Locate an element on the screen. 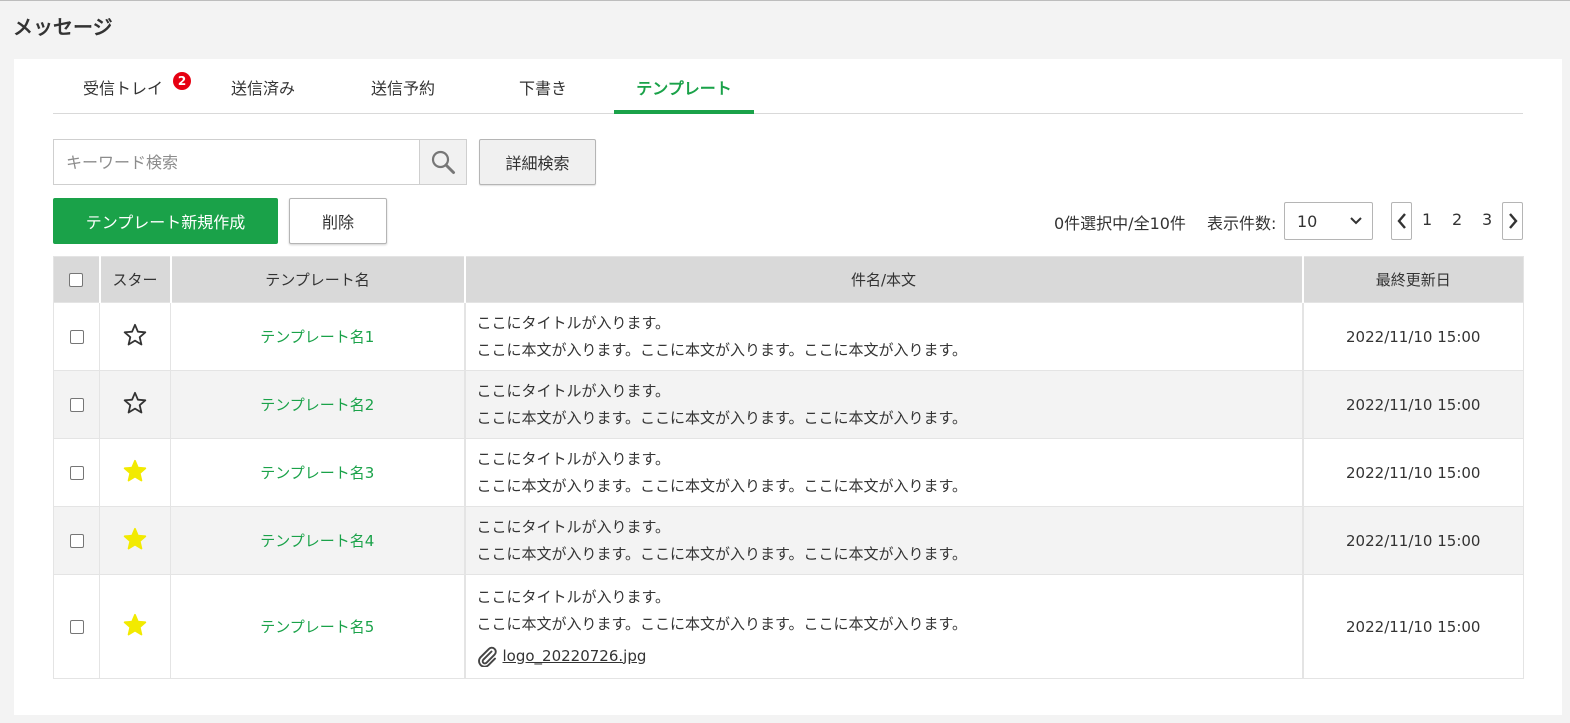 The width and height of the screenshot is (1570, 723). page-2: 2 is located at coordinates (1457, 219).